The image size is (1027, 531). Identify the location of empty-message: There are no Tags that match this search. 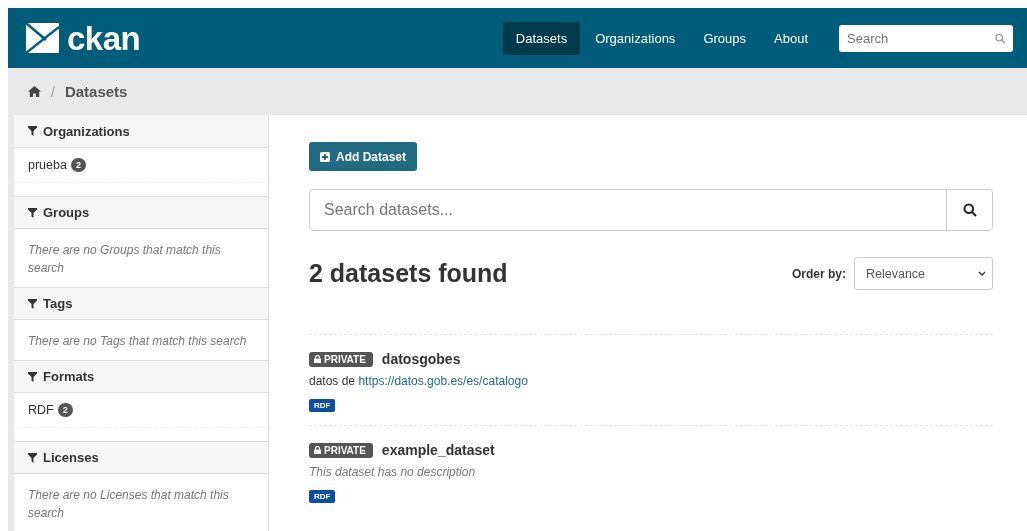
(137, 341).